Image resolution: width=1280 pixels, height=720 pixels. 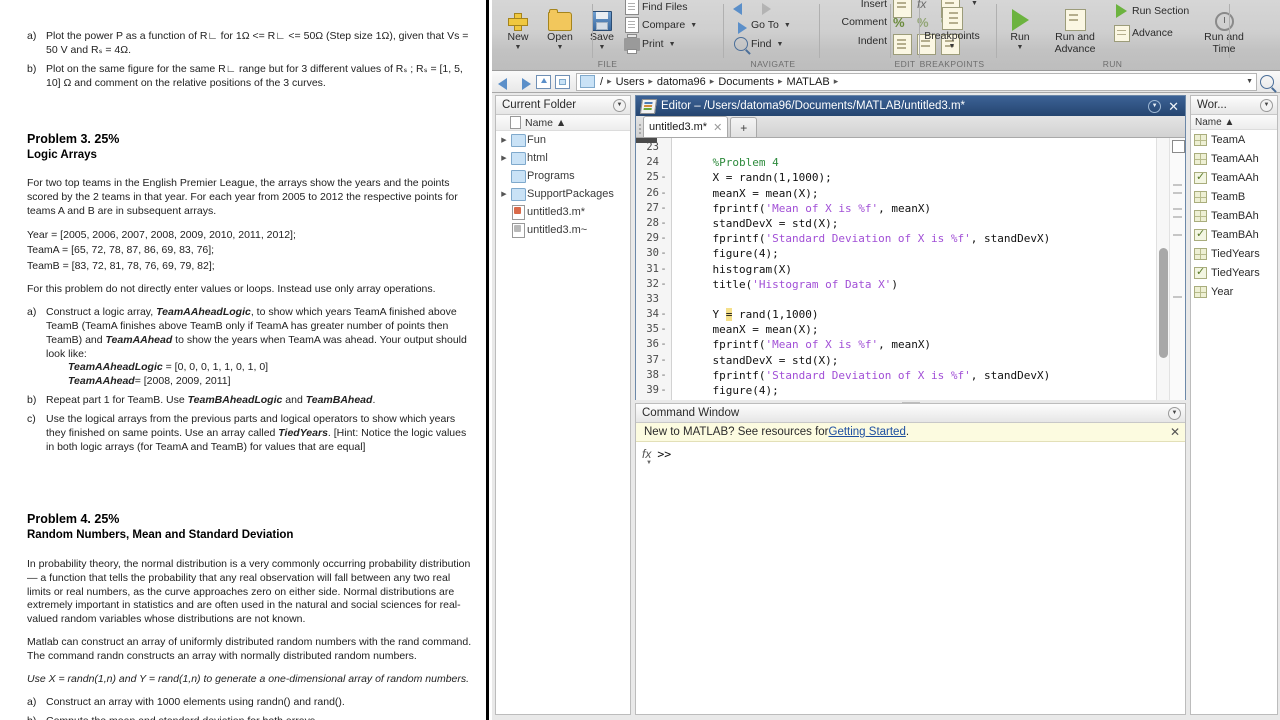 I want to click on smart-indent-icon, so click(x=902, y=44).